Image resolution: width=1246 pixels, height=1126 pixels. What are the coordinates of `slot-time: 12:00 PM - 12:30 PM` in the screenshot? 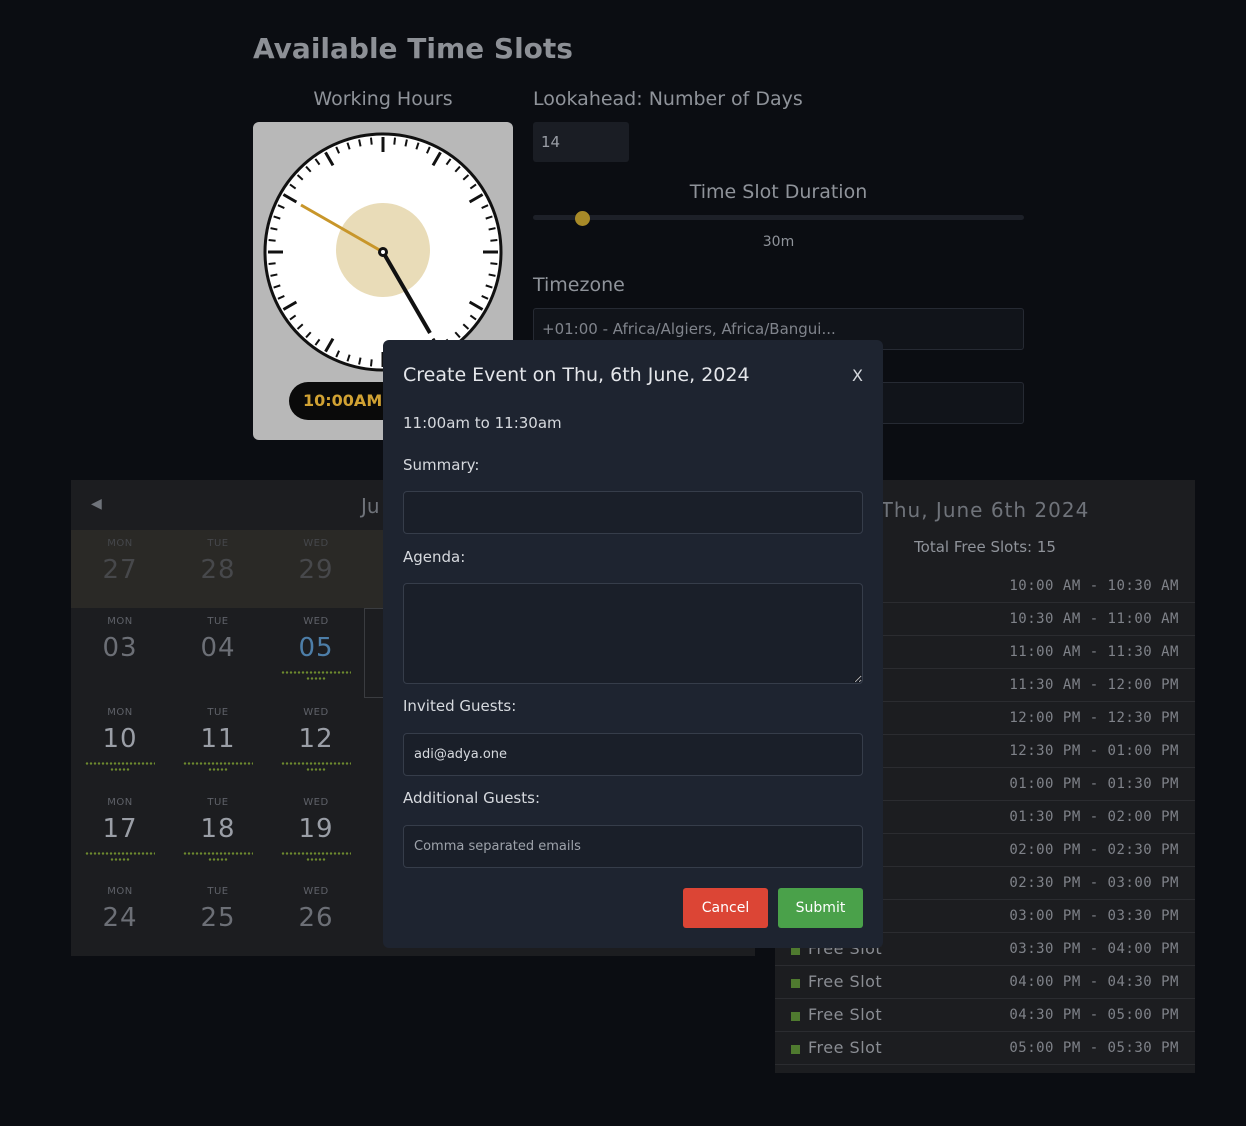 It's located at (1094, 718).